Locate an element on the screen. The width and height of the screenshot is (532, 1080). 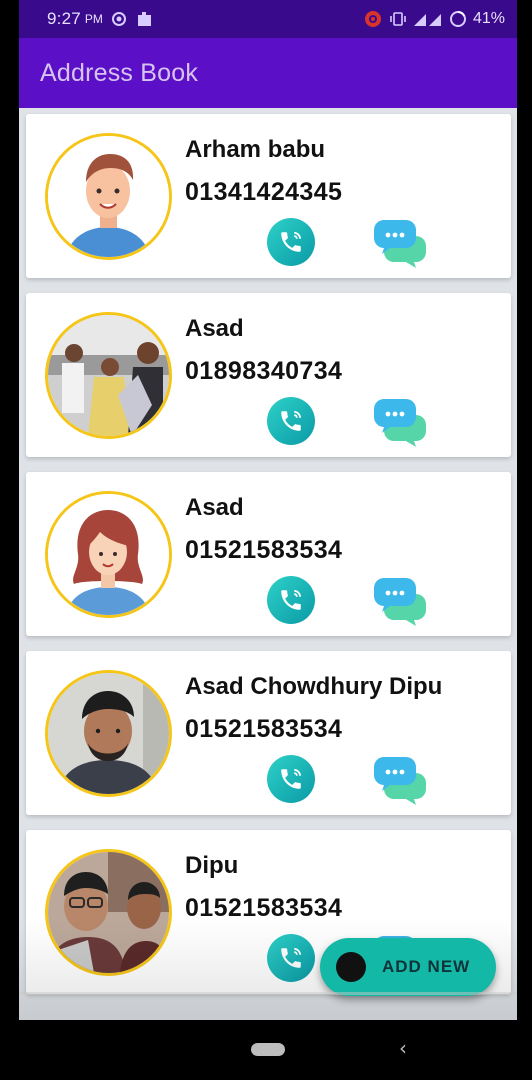
contact-card: Asad Chowdhury Dipu 01521583534 is located at coordinates (268, 733).